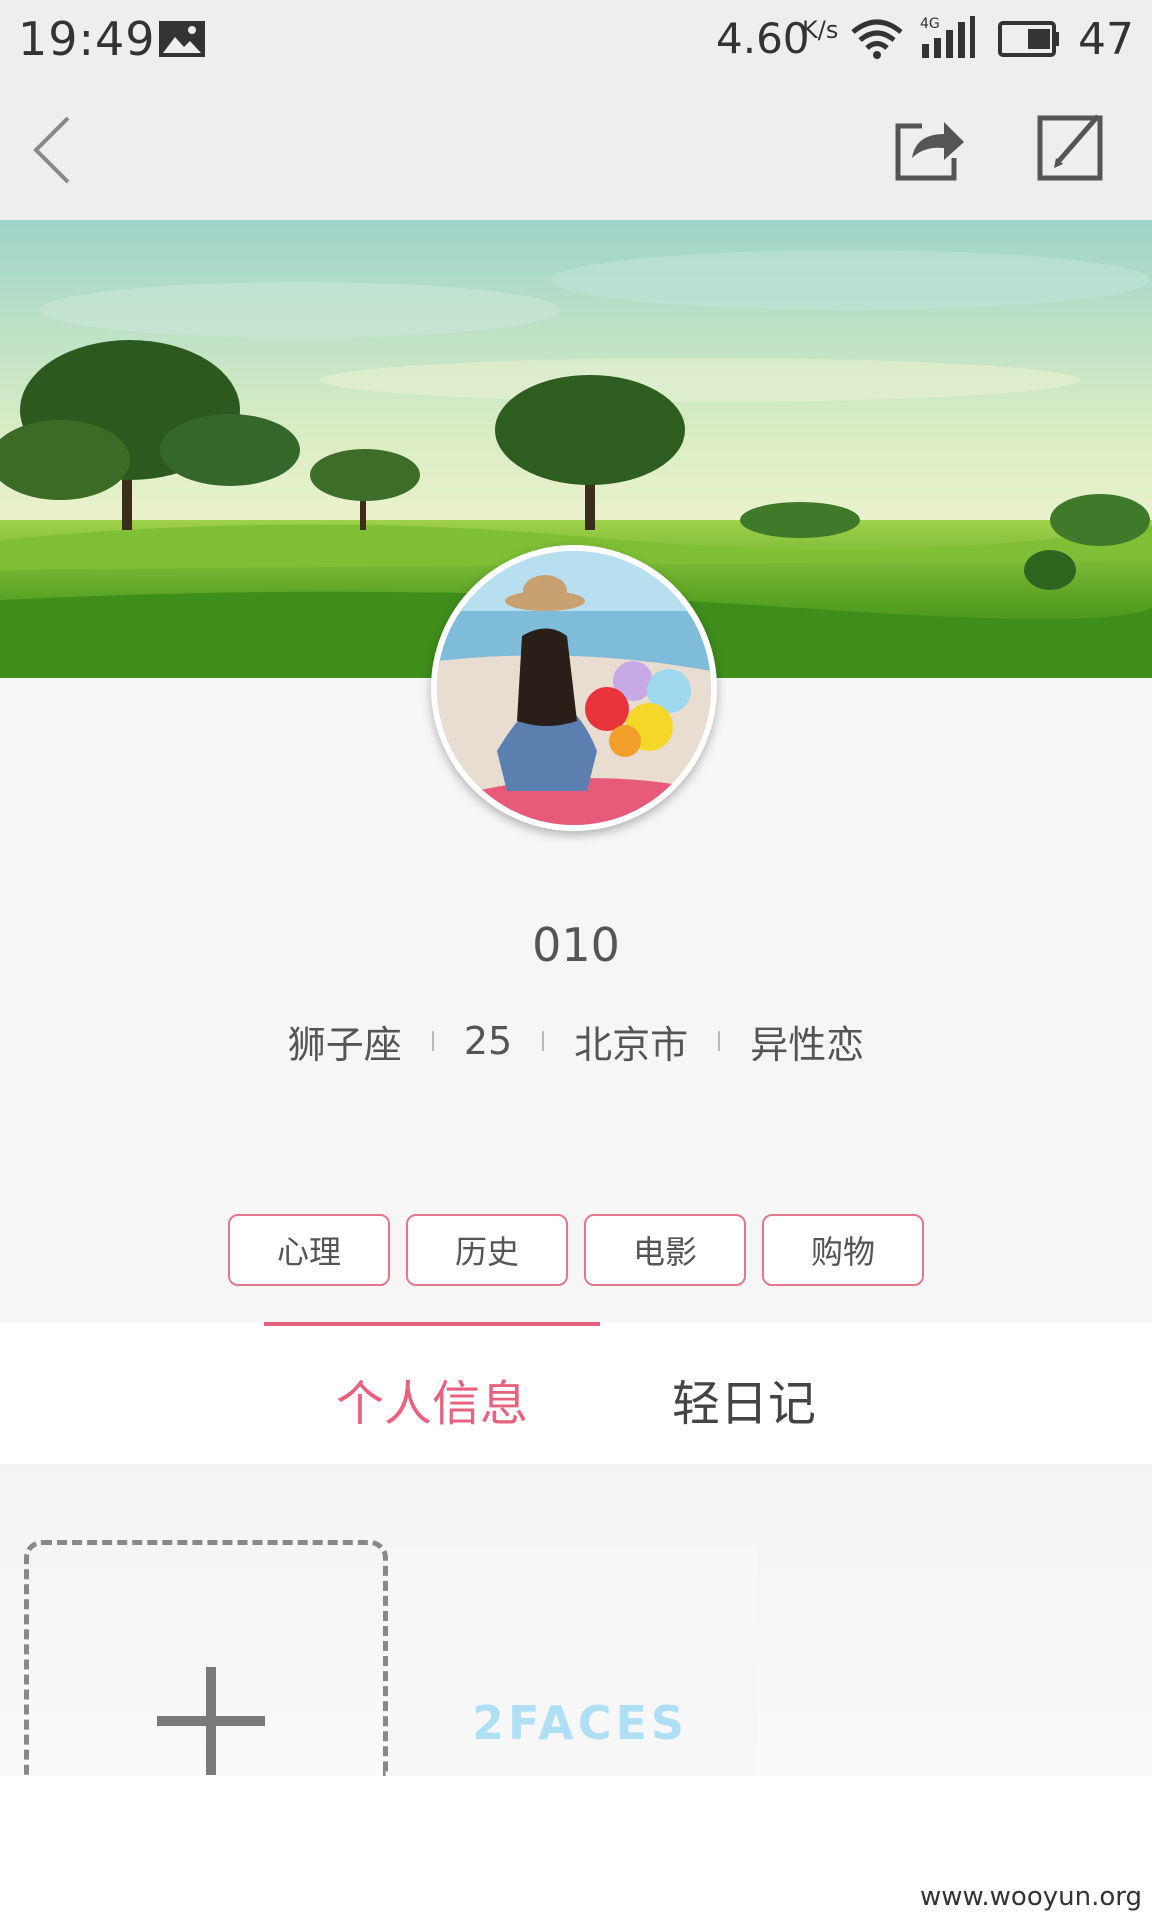  What do you see at coordinates (576, 150) in the screenshot?
I see `toolbar` at bounding box center [576, 150].